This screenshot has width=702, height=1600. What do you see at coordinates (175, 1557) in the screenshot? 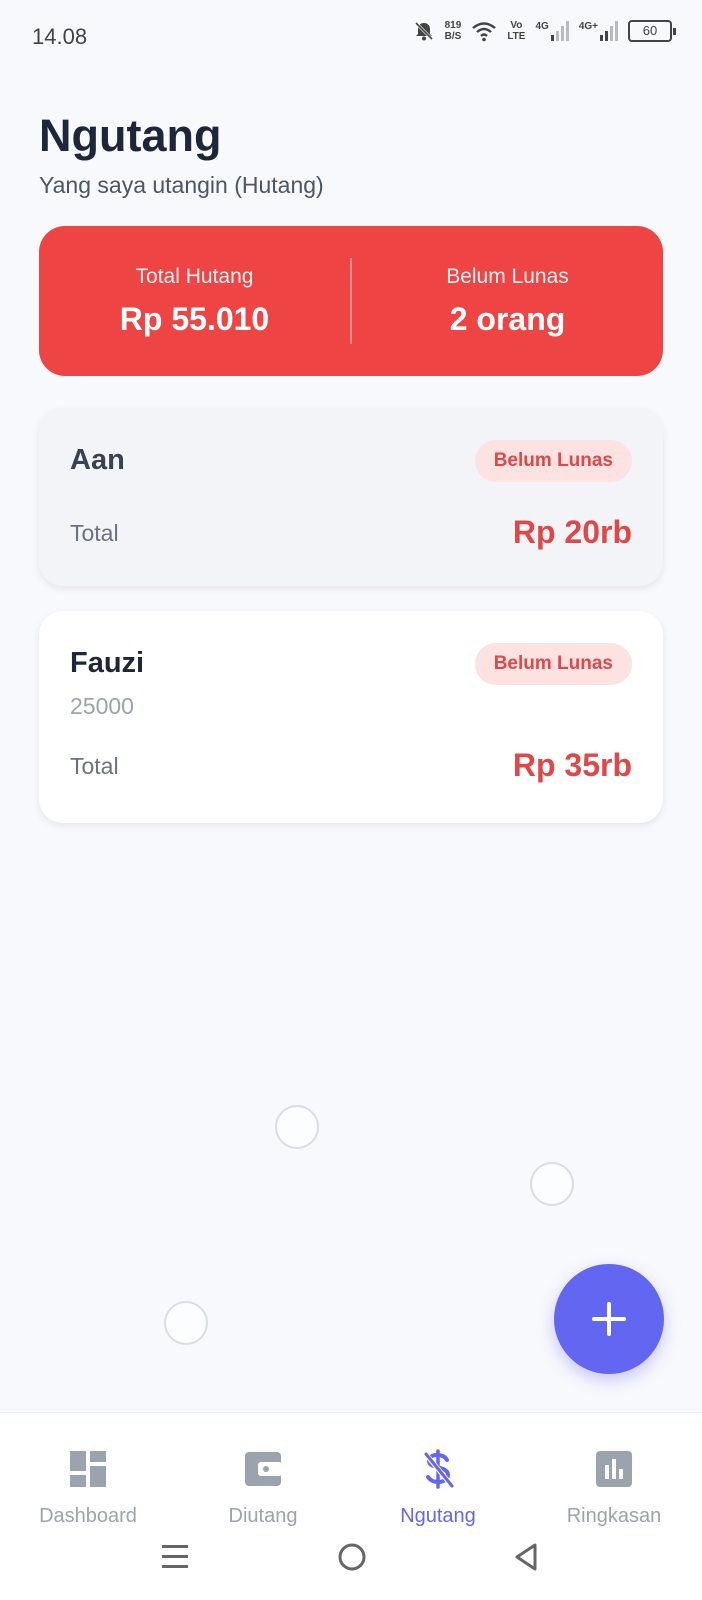
I see `menu-icon` at bounding box center [175, 1557].